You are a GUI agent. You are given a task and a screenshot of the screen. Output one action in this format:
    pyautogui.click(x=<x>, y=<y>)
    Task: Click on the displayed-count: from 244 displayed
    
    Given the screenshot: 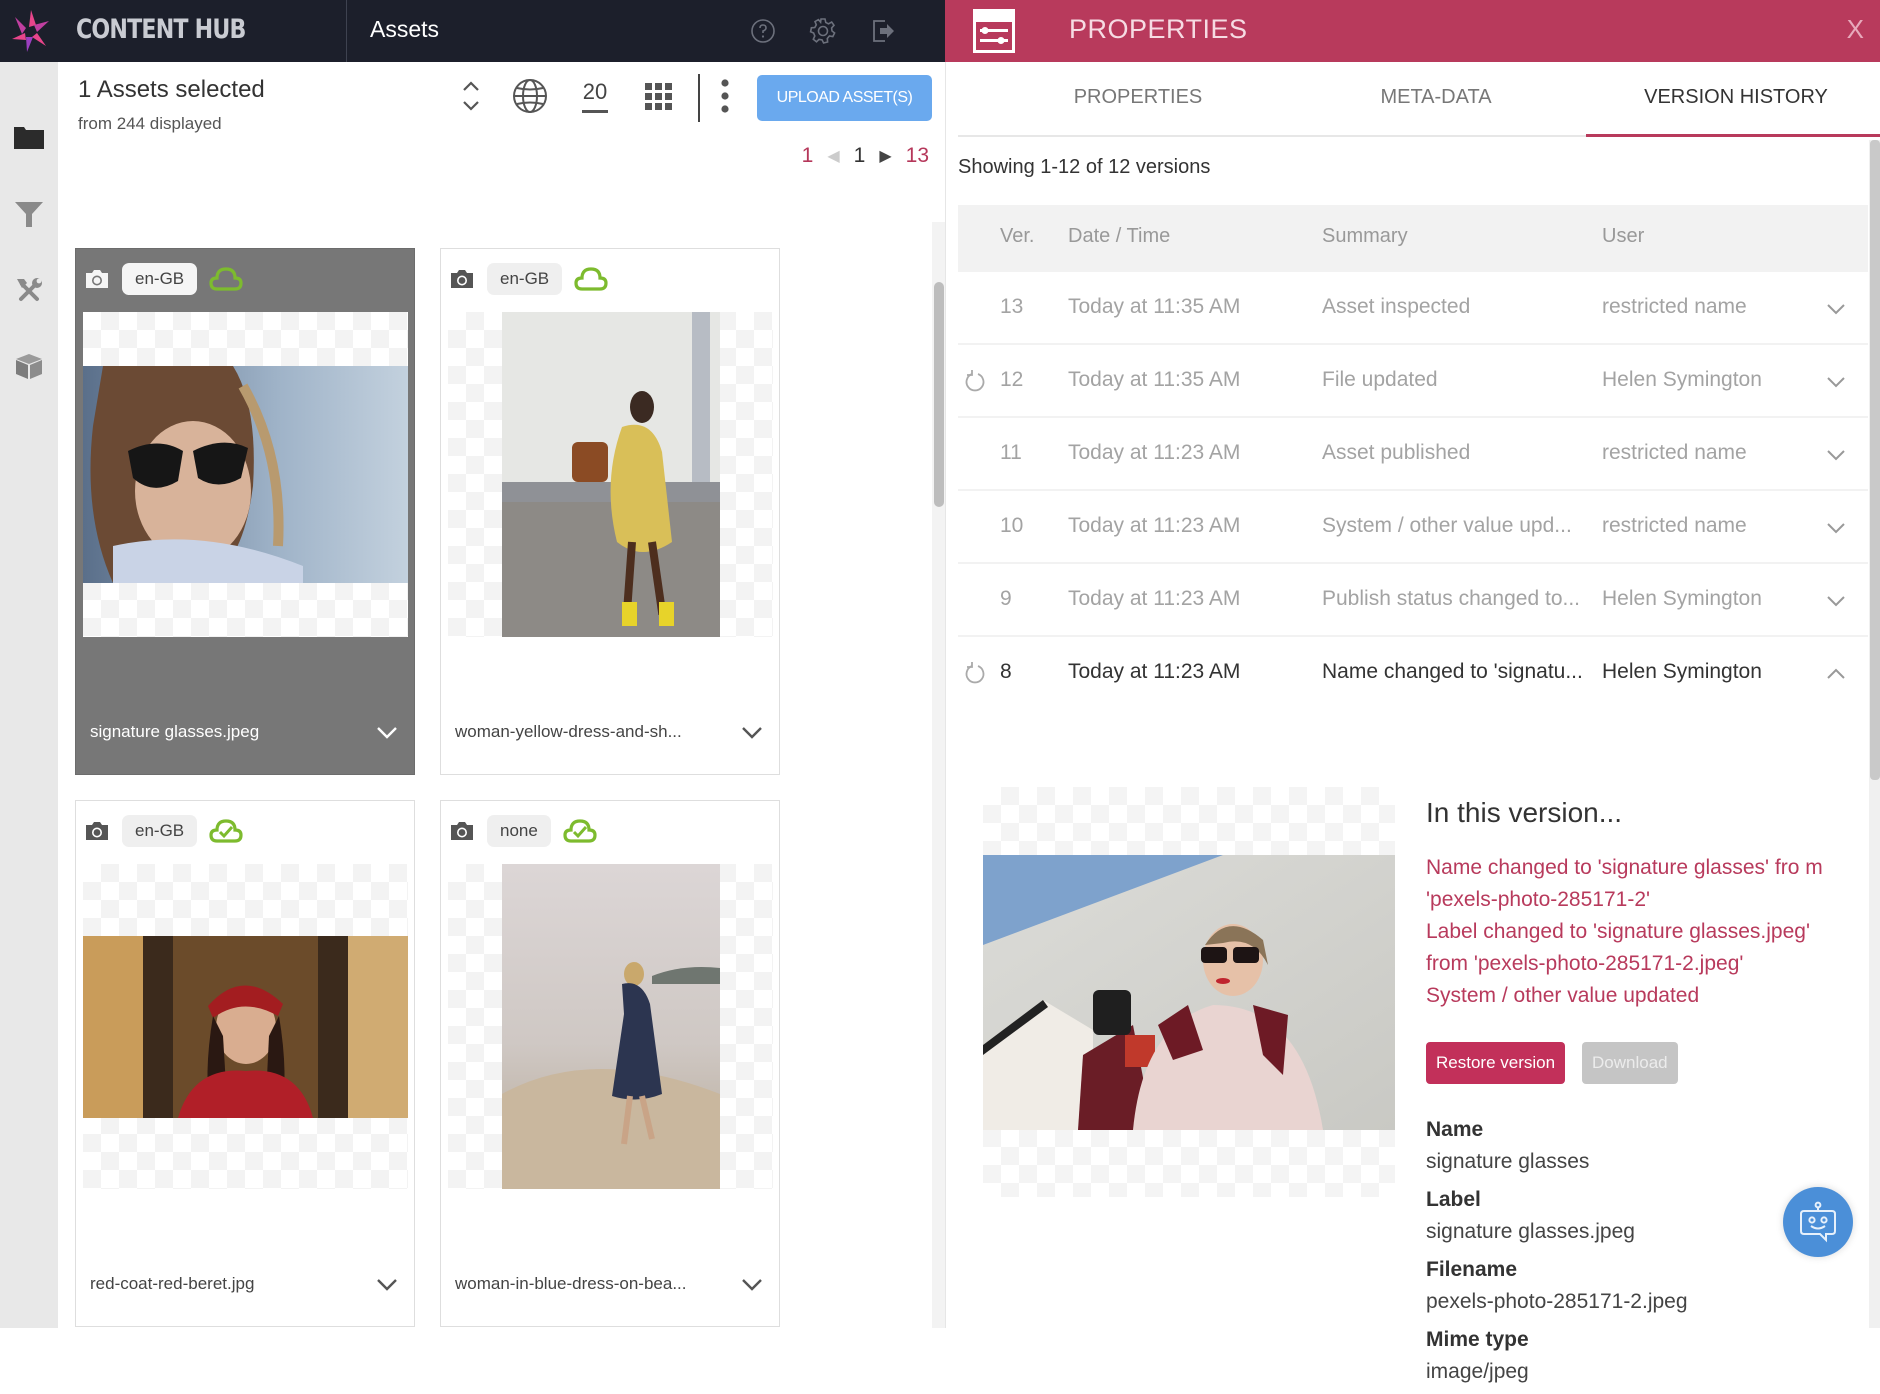 What is the action you would take?
    pyautogui.click(x=150, y=123)
    